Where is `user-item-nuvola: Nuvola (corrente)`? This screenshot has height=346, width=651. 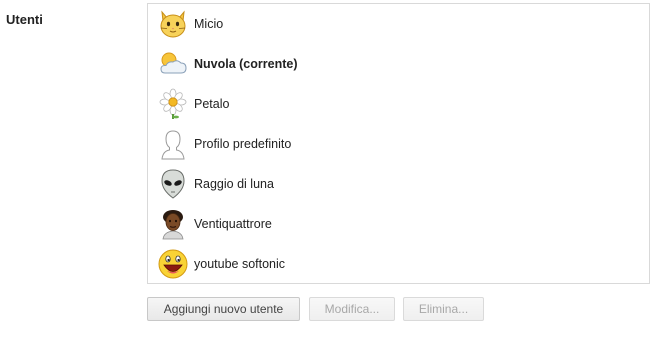
user-item-nuvola: Nuvola (corrente) is located at coordinates (398, 64).